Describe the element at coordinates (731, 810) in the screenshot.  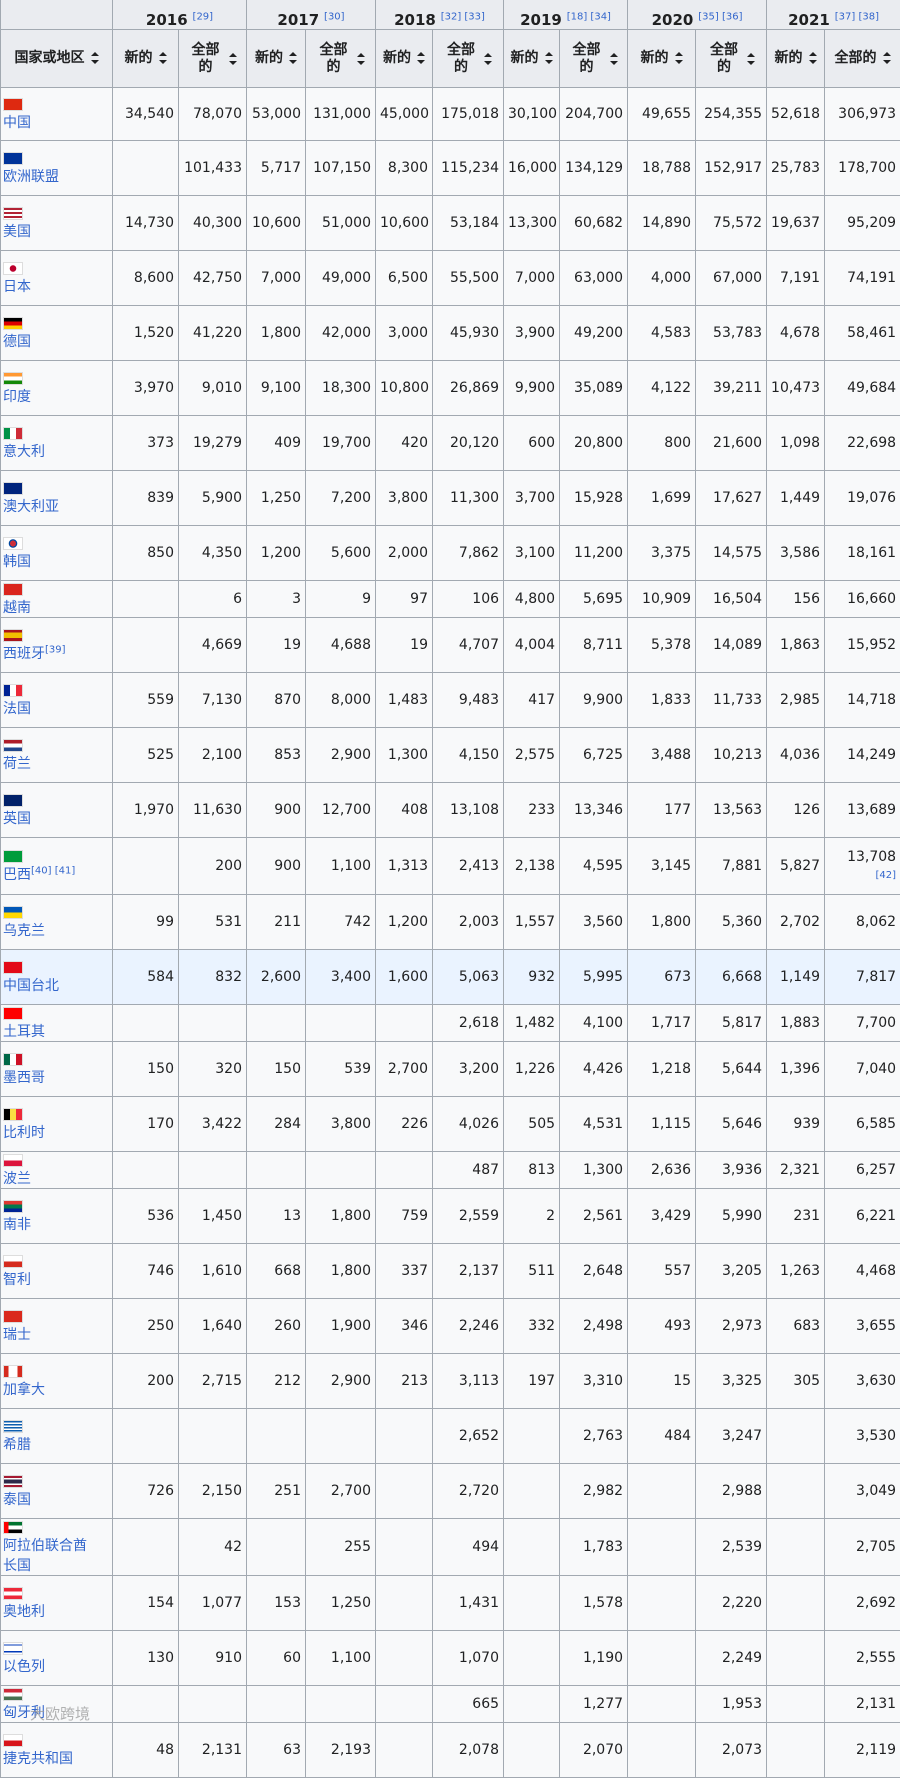
I see `total-capacity-cell: 13,563` at that location.